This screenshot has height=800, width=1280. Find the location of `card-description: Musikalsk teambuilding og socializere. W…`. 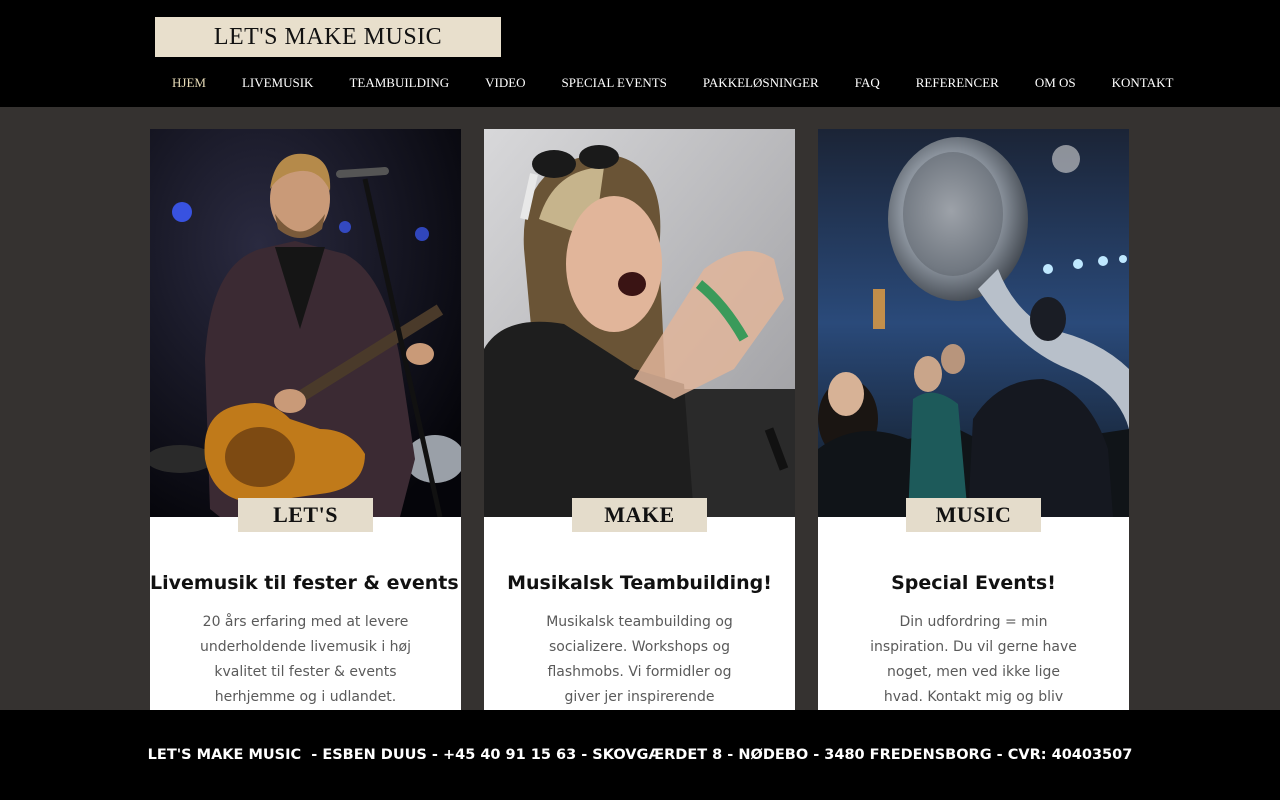

card-description: Musikalsk teambuilding og socializere. W… is located at coordinates (639, 659).